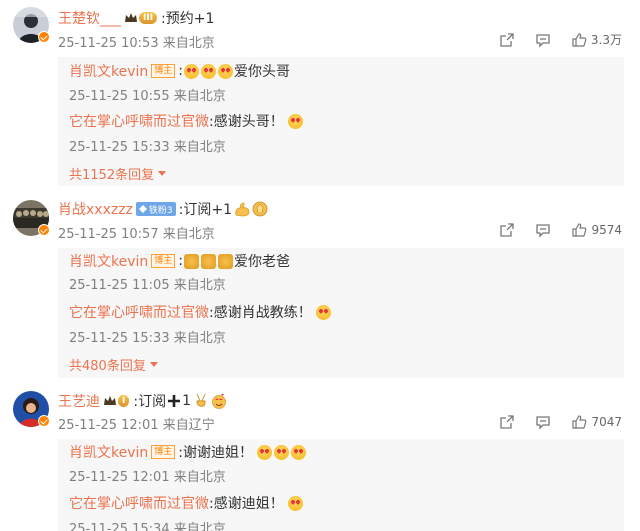 The height and width of the screenshot is (531, 640). I want to click on fan-level-badge: 铁粉3, so click(155, 209).